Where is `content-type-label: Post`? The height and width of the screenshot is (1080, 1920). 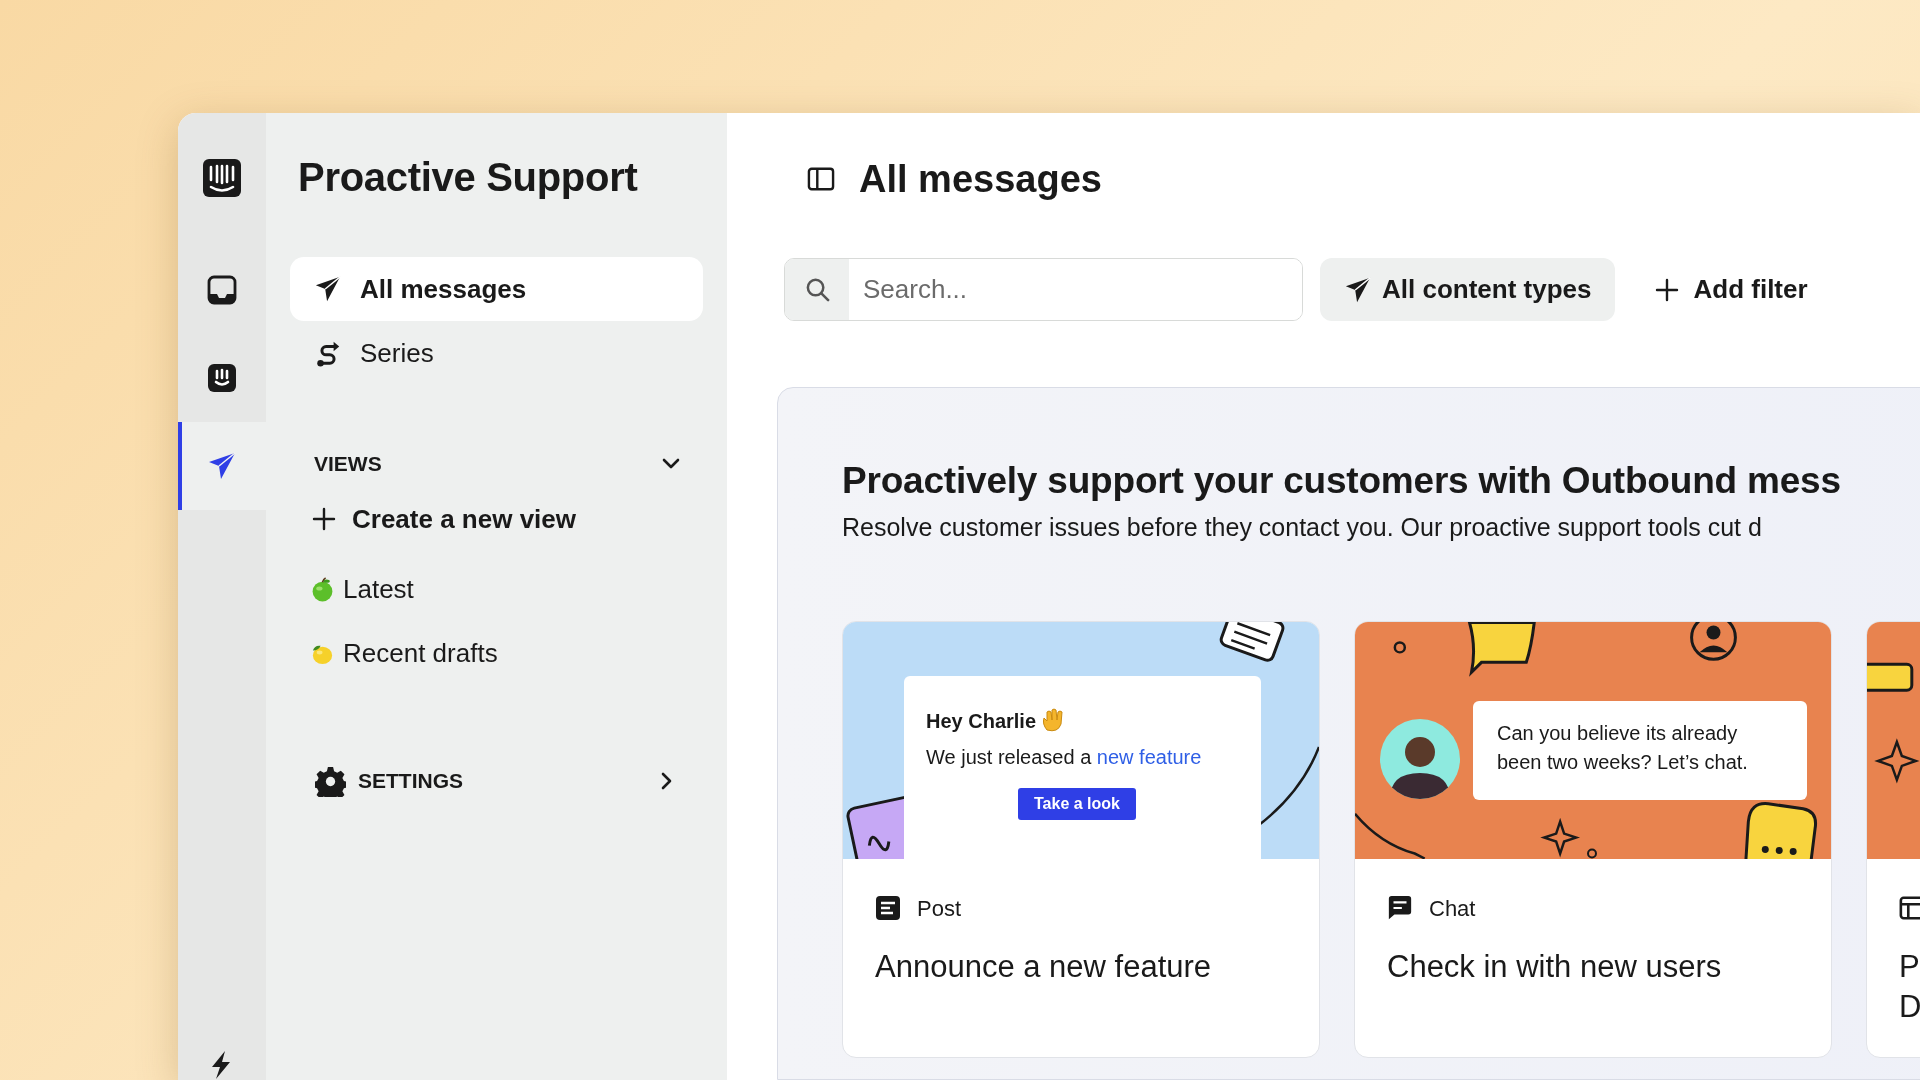 content-type-label: Post is located at coordinates (939, 908).